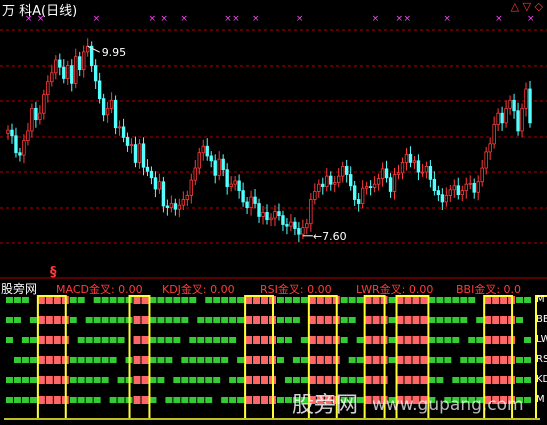  What do you see at coordinates (541, 379) in the screenshot?
I see `row-label-4: KD` at bounding box center [541, 379].